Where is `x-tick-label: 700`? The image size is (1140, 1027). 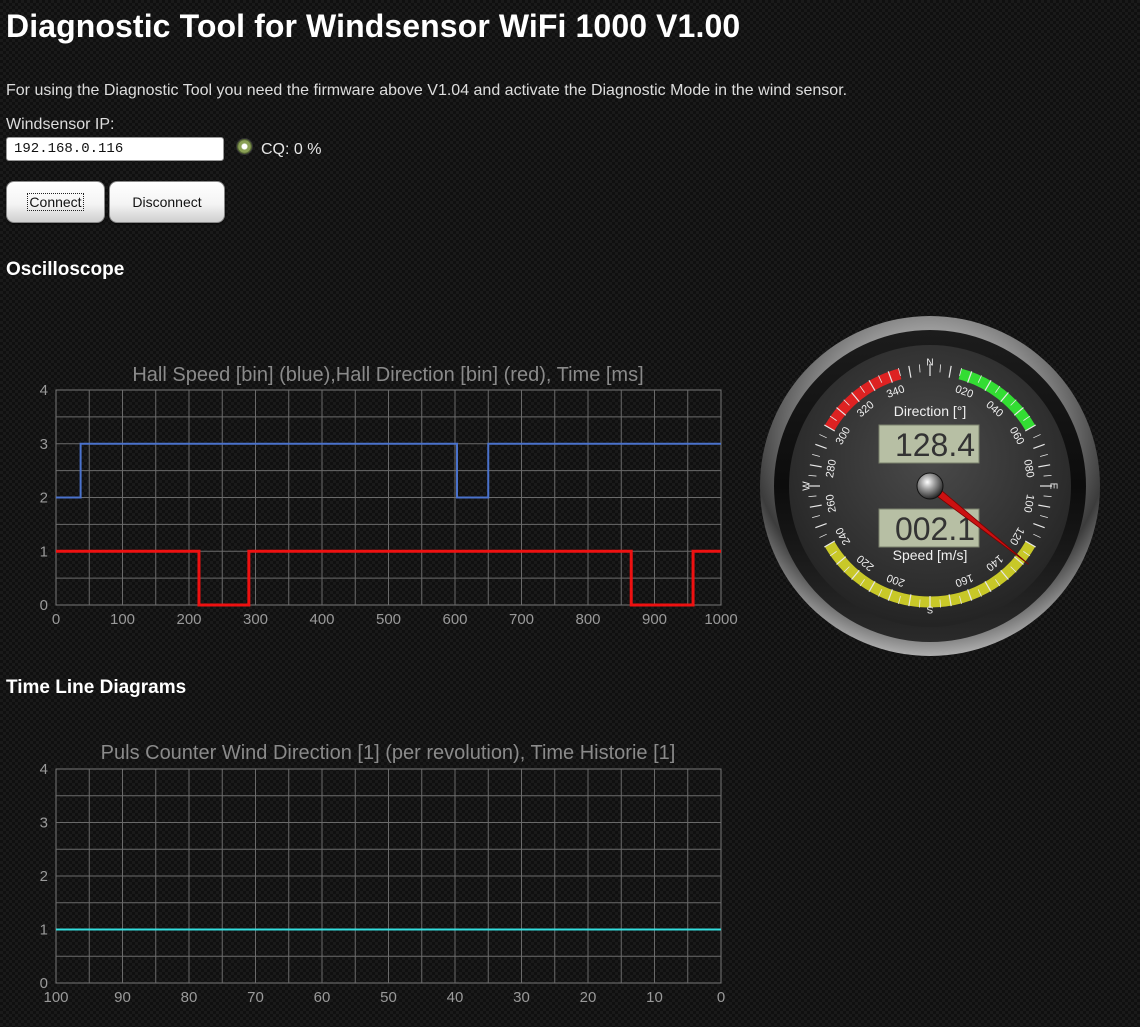
x-tick-label: 700 is located at coordinates (521, 619).